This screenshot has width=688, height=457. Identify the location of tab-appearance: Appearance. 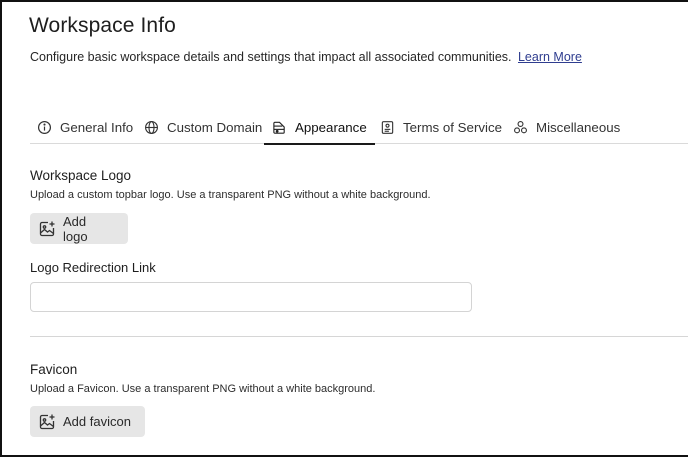
(319, 127).